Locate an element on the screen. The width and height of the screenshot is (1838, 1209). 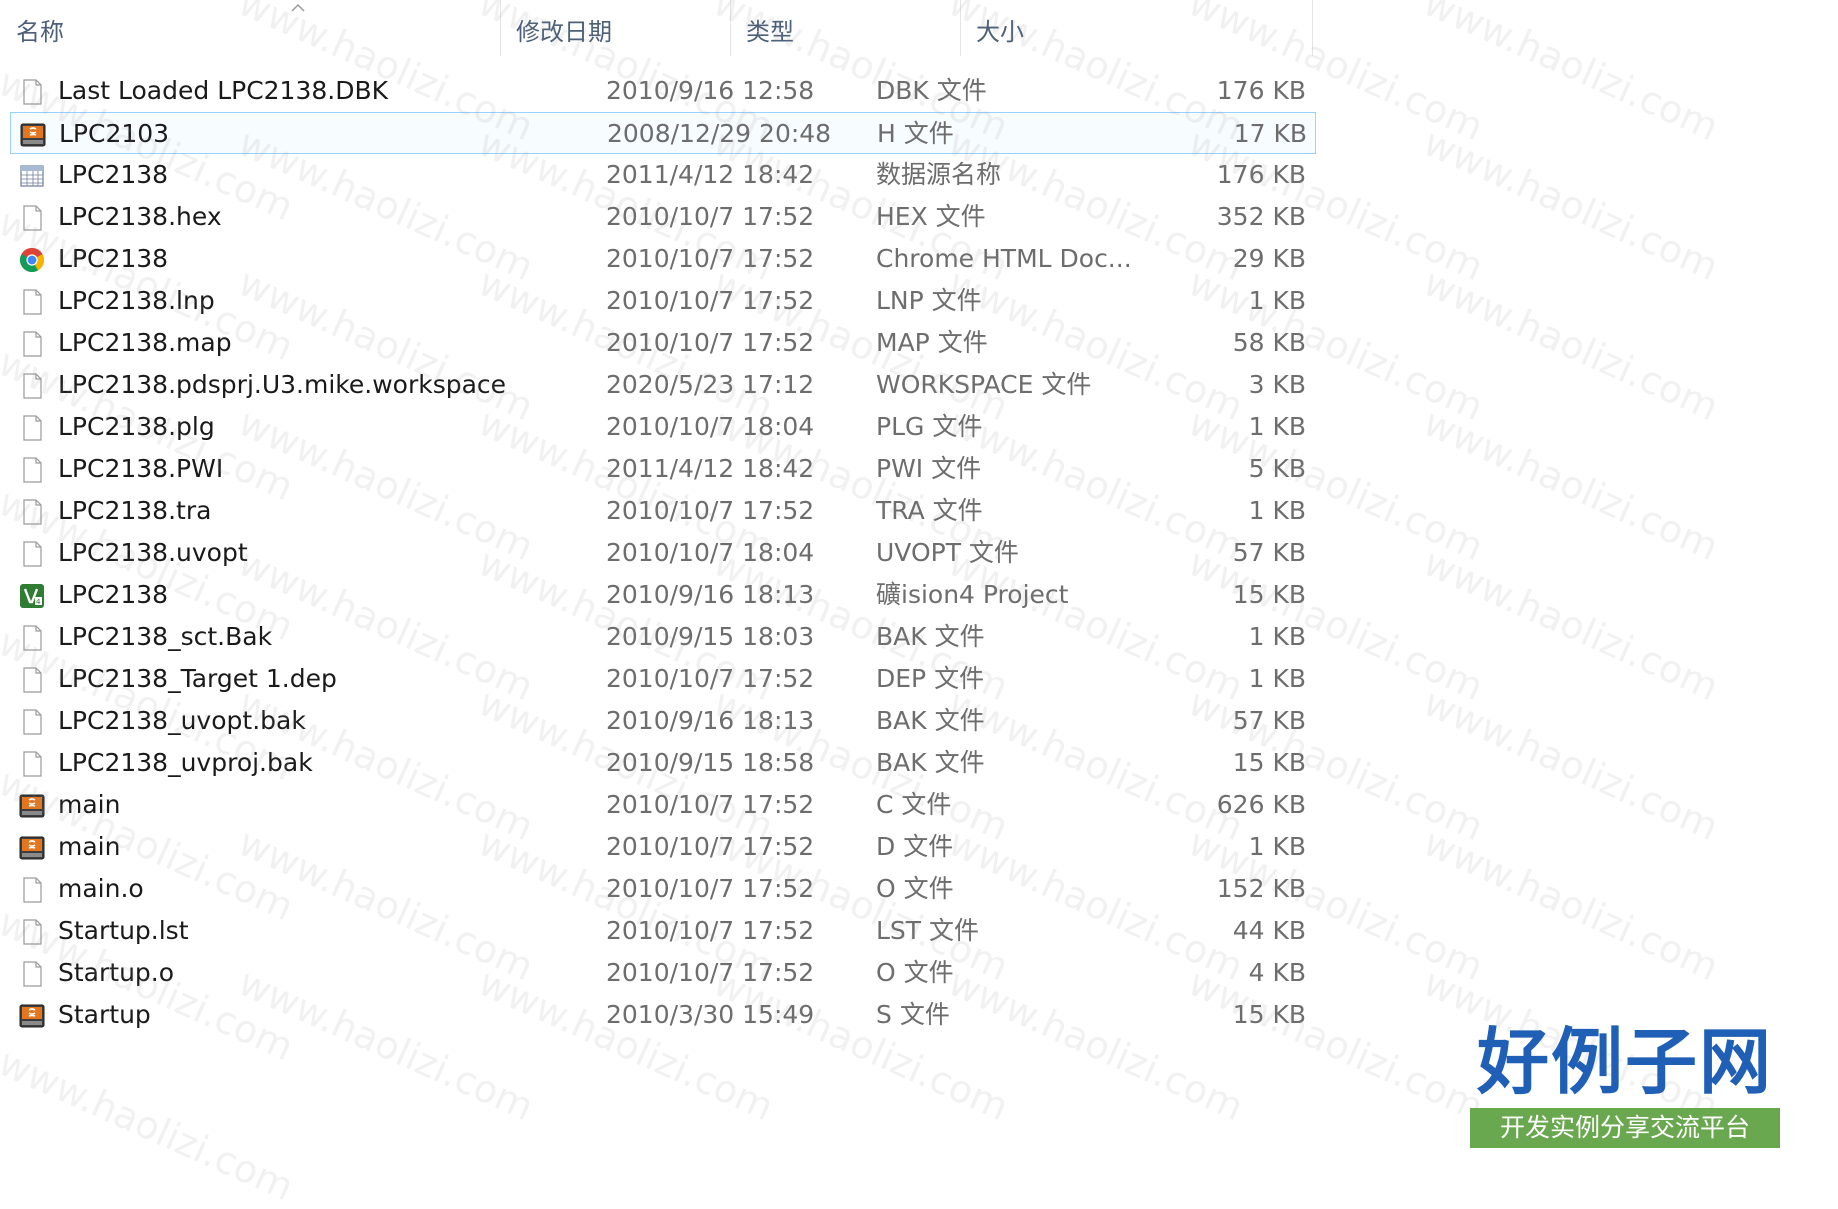
file-name: LPC2138 is located at coordinates (113, 258).